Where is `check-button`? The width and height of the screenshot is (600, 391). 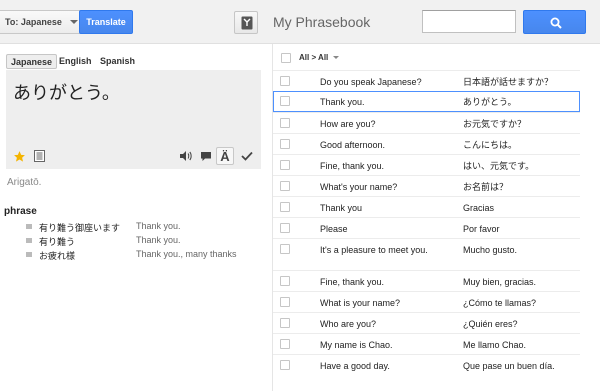 check-button is located at coordinates (247, 156).